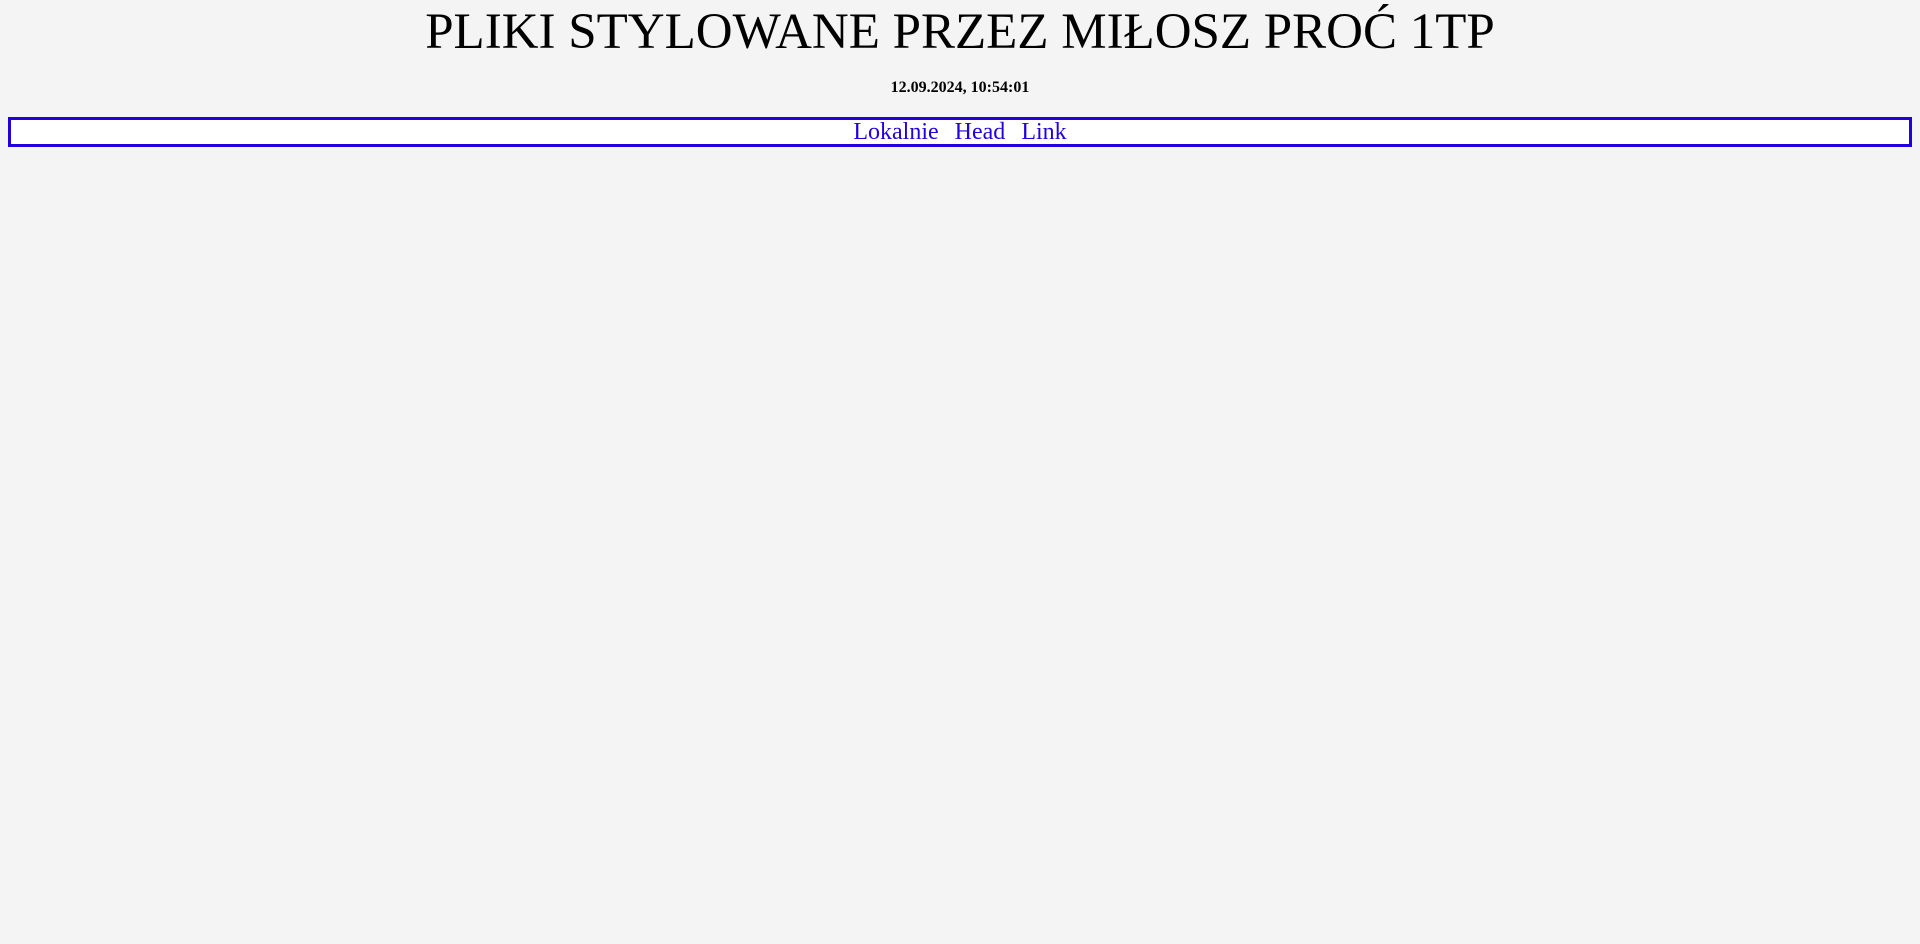  What do you see at coordinates (1043, 132) in the screenshot?
I see `nav-link-link: Link` at bounding box center [1043, 132].